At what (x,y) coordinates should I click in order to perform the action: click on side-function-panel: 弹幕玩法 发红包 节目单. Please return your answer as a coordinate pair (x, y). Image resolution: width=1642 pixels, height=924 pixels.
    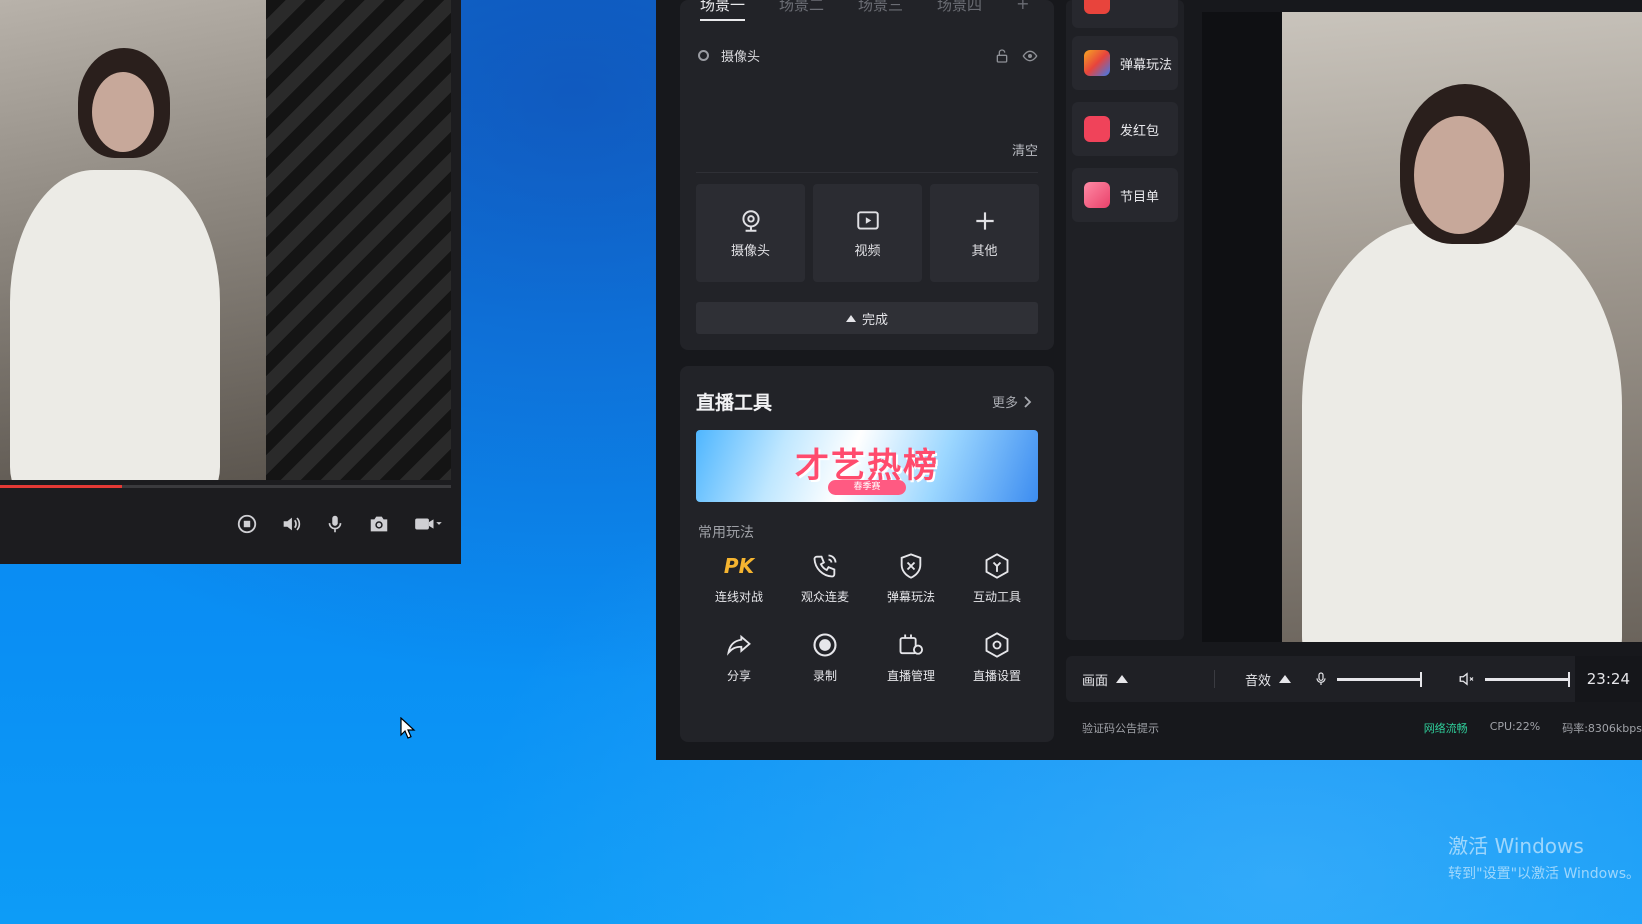
    Looking at the image, I should click on (1125, 320).